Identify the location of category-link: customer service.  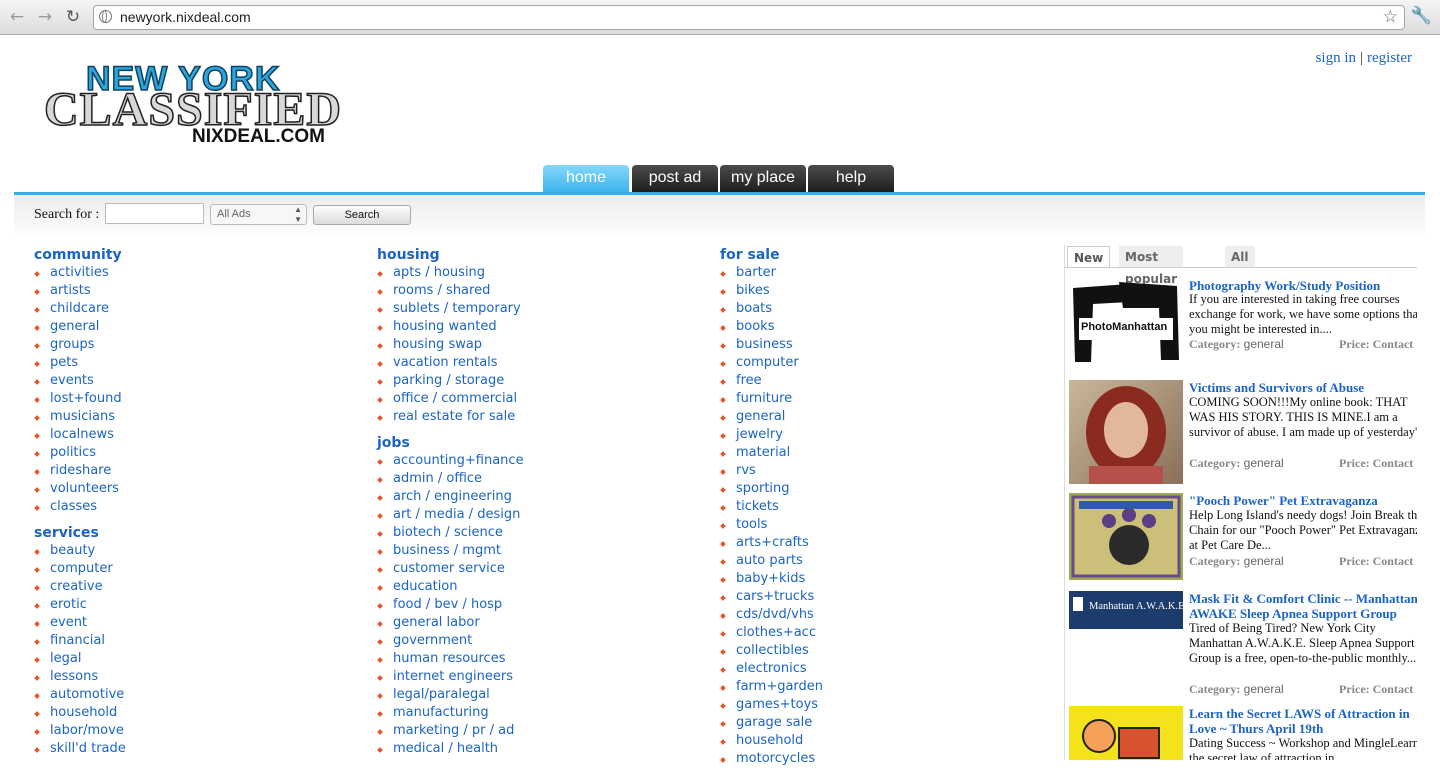
(450, 569).